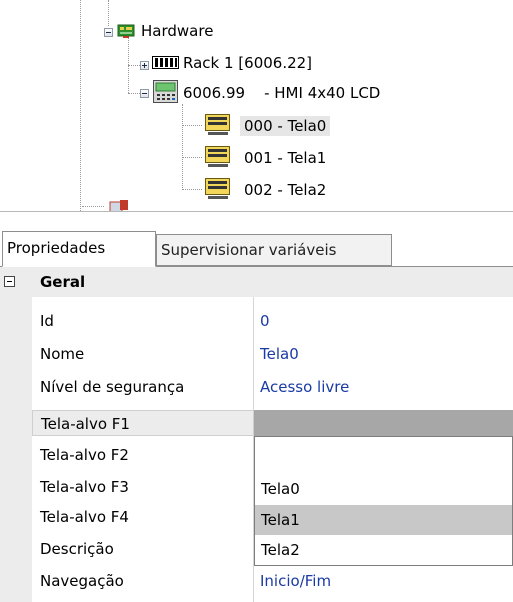 The width and height of the screenshot is (513, 602). Describe the element at coordinates (62, 354) in the screenshot. I see `property-name: Nome` at that location.